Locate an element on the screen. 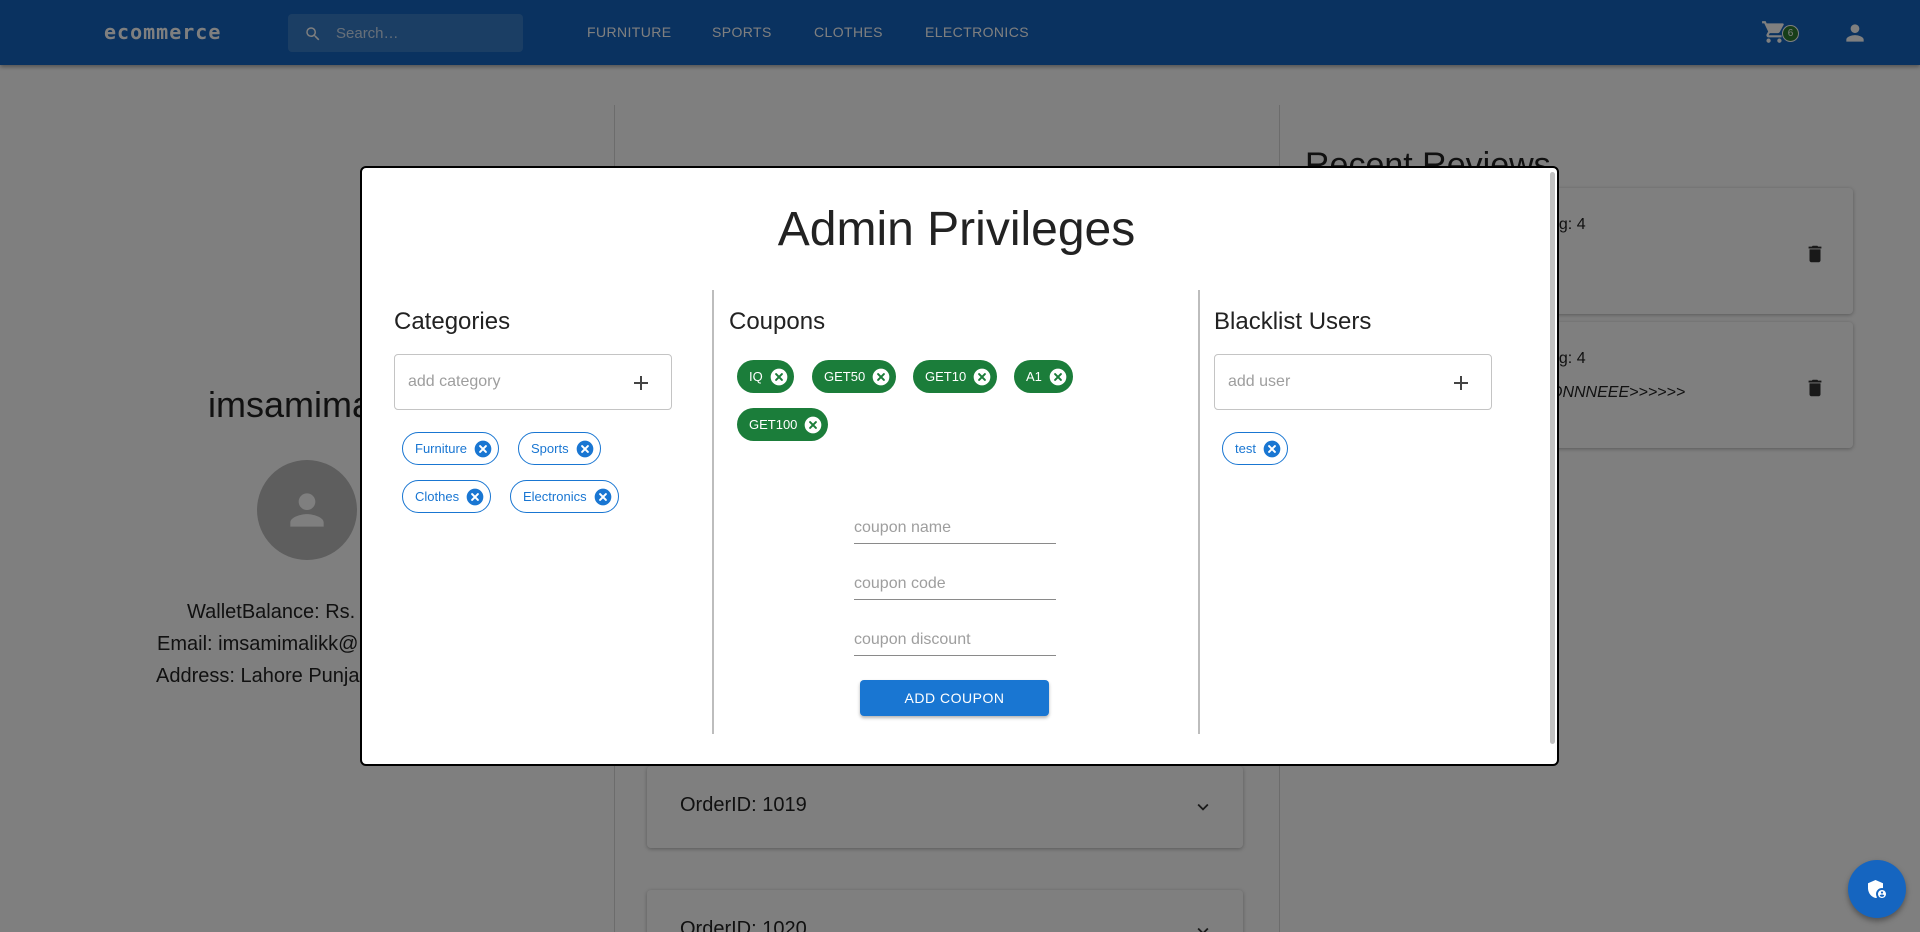 The height and width of the screenshot is (932, 1920). add-user-button is located at coordinates (1461, 383).